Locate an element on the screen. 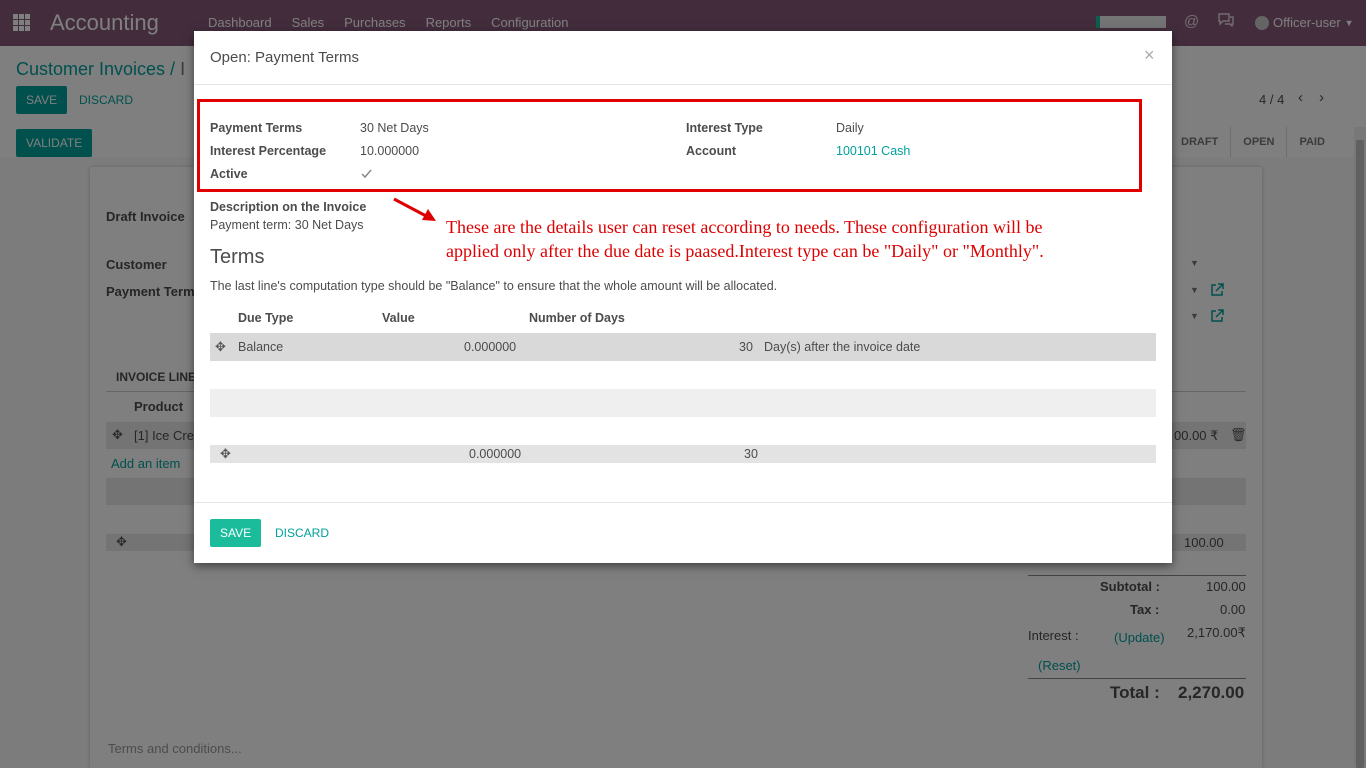  column-due-type: Due Type is located at coordinates (266, 318).